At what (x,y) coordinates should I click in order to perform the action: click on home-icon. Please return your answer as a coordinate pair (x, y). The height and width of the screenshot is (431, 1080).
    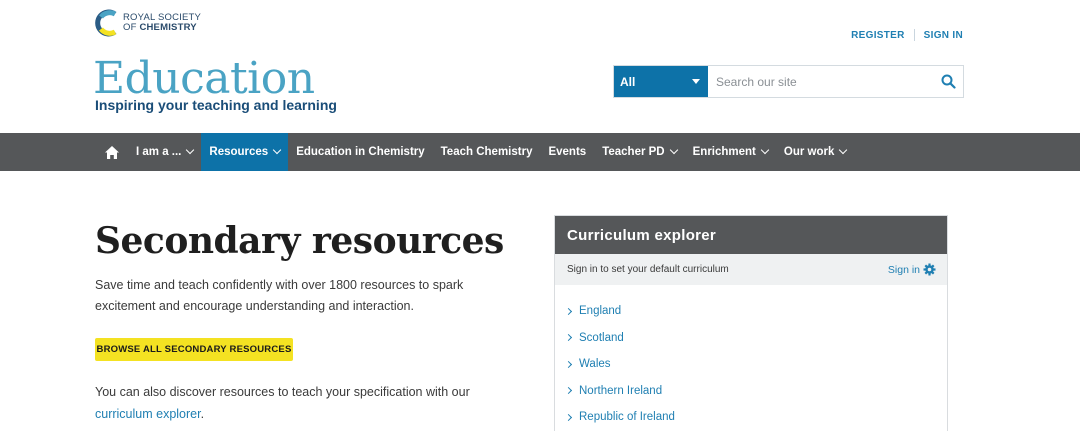
    Looking at the image, I should click on (112, 152).